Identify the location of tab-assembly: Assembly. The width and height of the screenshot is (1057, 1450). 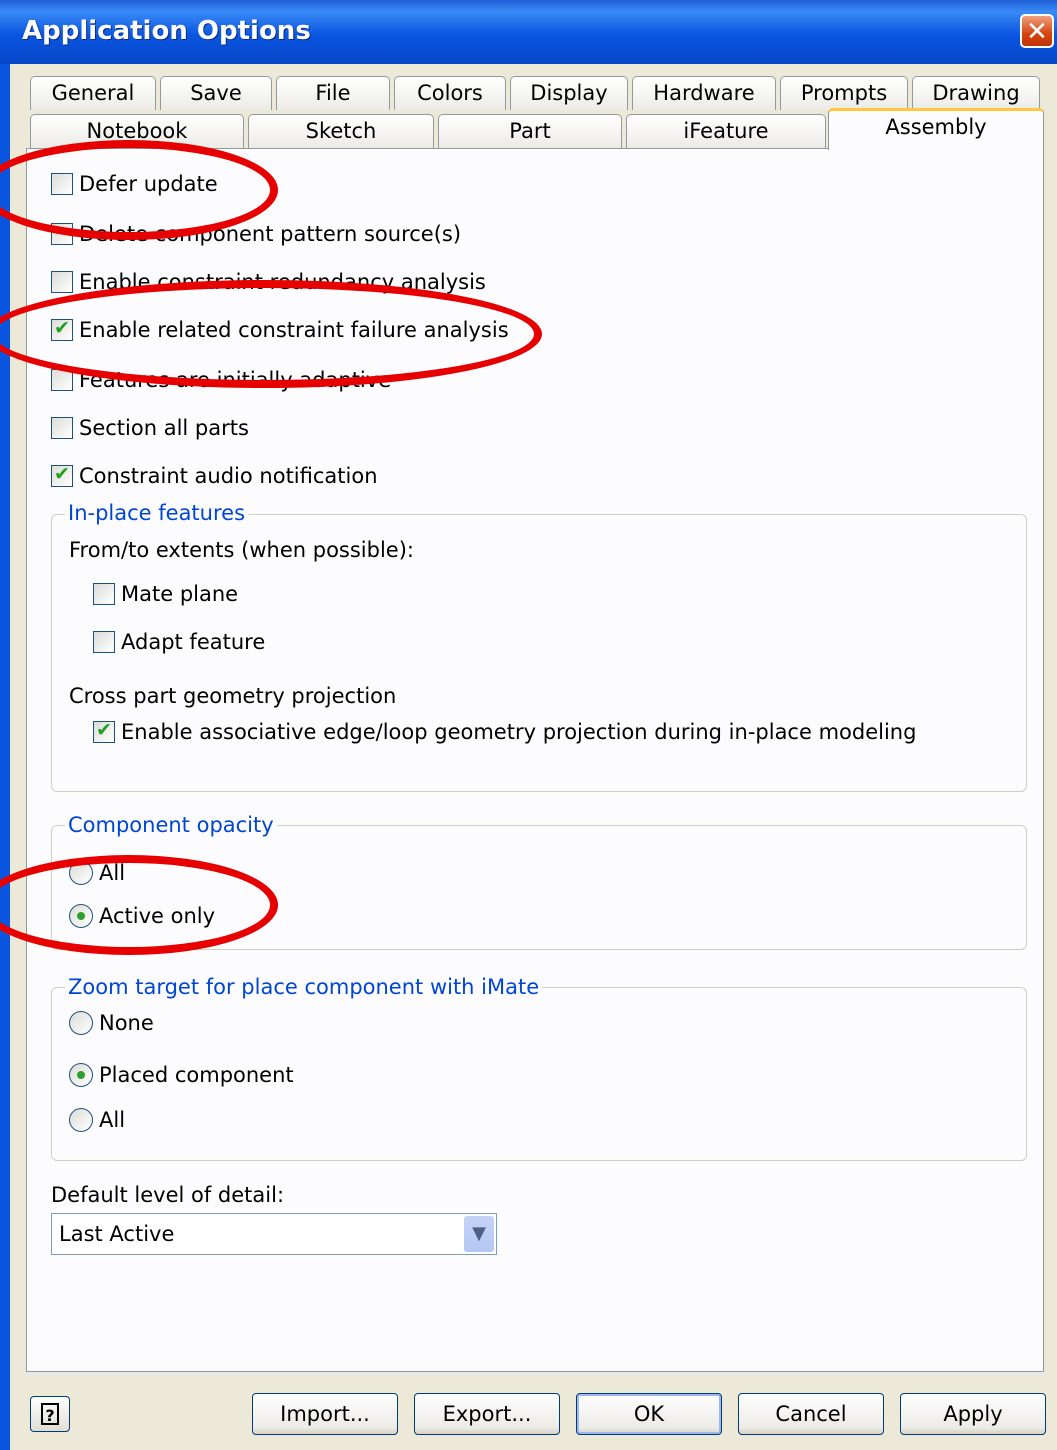
(936, 129).